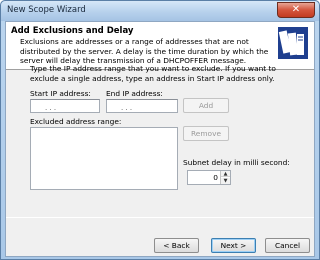 Image resolution: width=320 pixels, height=260 pixels. I want to click on end-ip-label: End IP address:, so click(134, 93).